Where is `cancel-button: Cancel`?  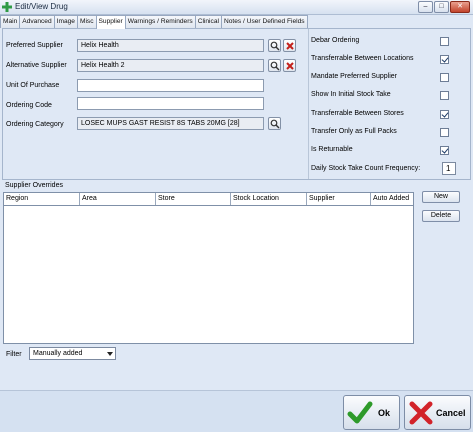
cancel-button: Cancel is located at coordinates (437, 412).